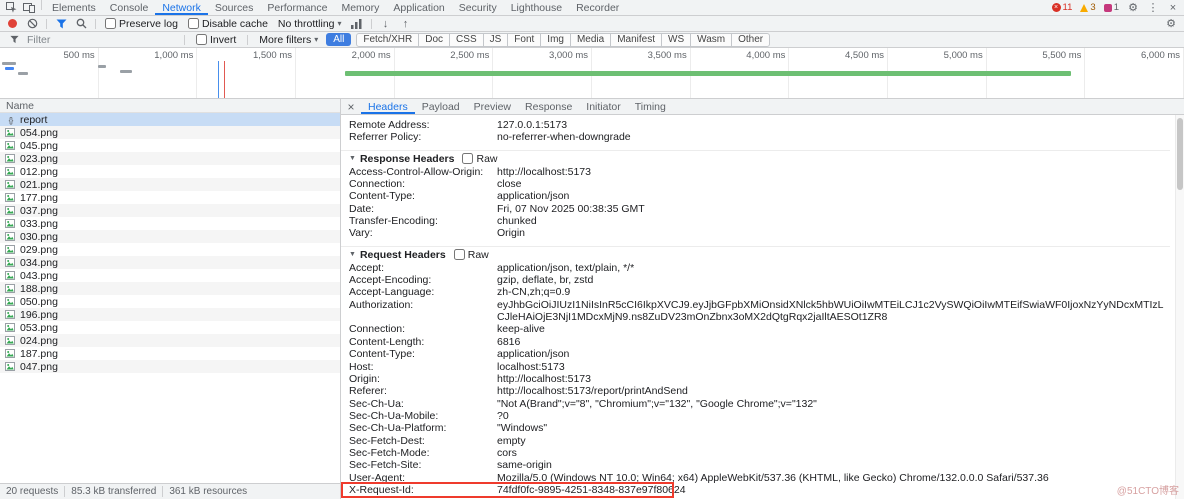 The width and height of the screenshot is (1184, 499). Describe the element at coordinates (388, 106) in the screenshot. I see `details-tab-headers: Headers` at that location.